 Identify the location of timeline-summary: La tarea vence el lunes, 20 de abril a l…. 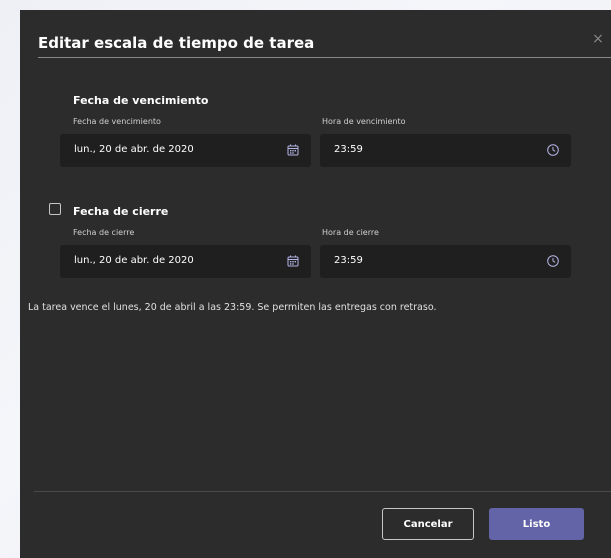
(232, 307).